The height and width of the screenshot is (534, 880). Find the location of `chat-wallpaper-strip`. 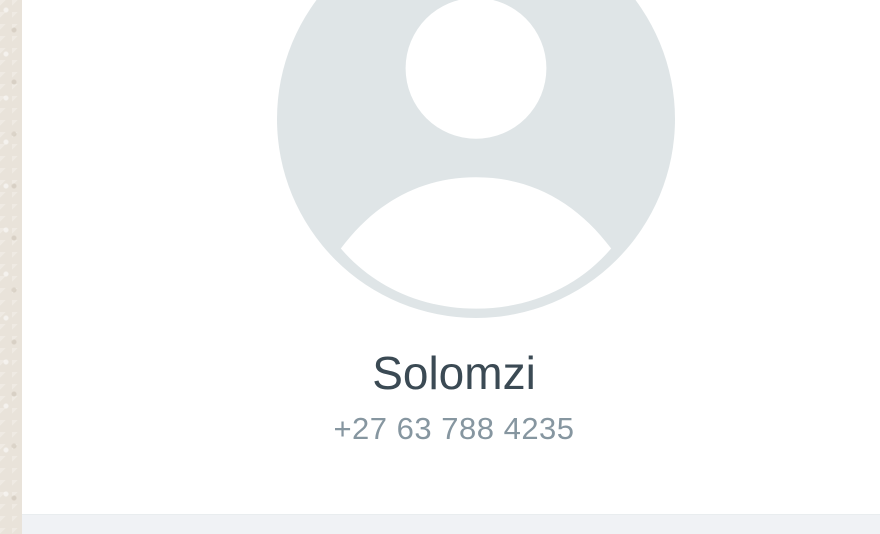

chat-wallpaper-strip is located at coordinates (11, 267).